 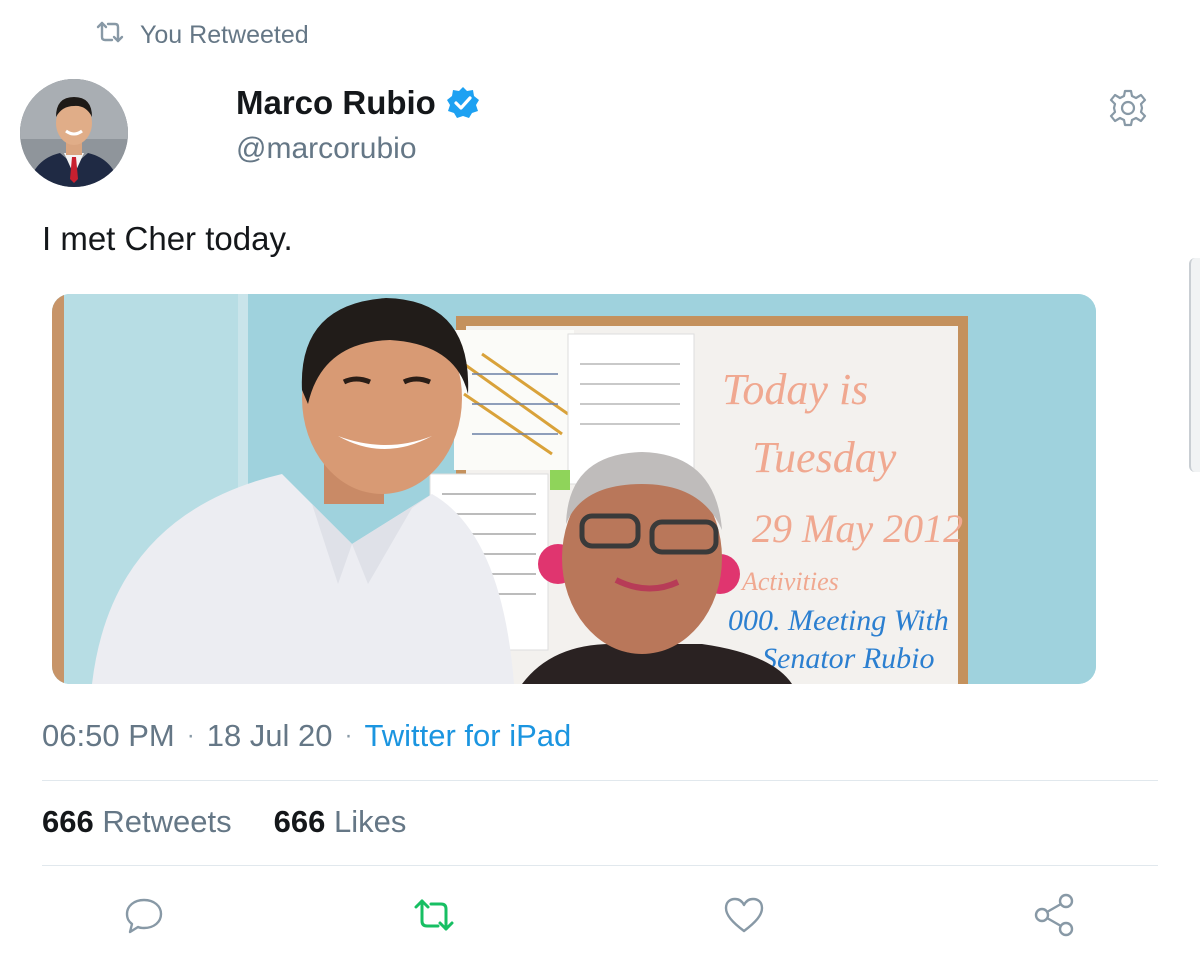 What do you see at coordinates (600, 915) in the screenshot?
I see `tweet-action-bar` at bounding box center [600, 915].